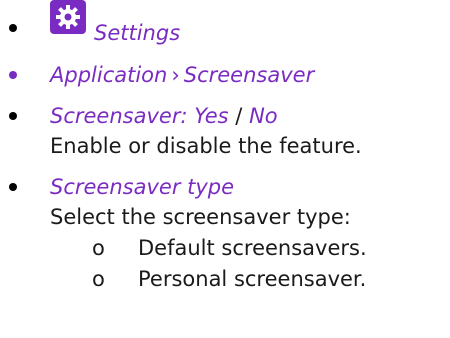  I want to click on breadcrumb-screensaver: Screensaver, so click(249, 75).